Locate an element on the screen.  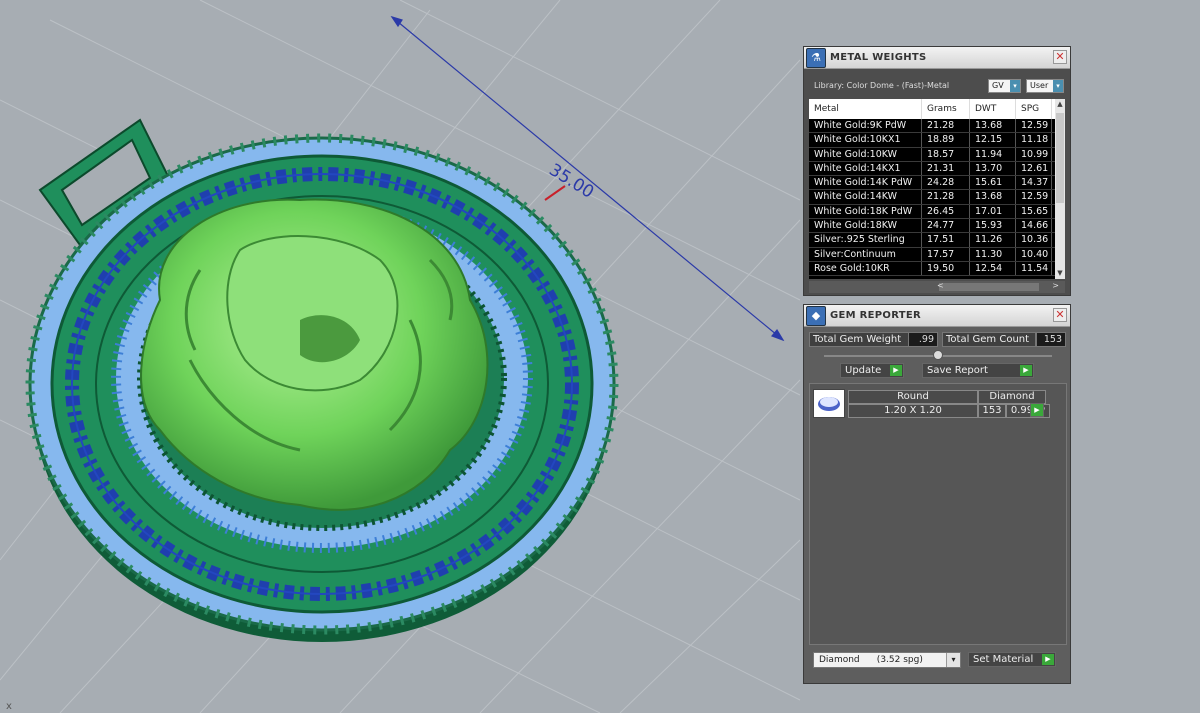
cell-grams: 24.28 is located at coordinates (946, 183).